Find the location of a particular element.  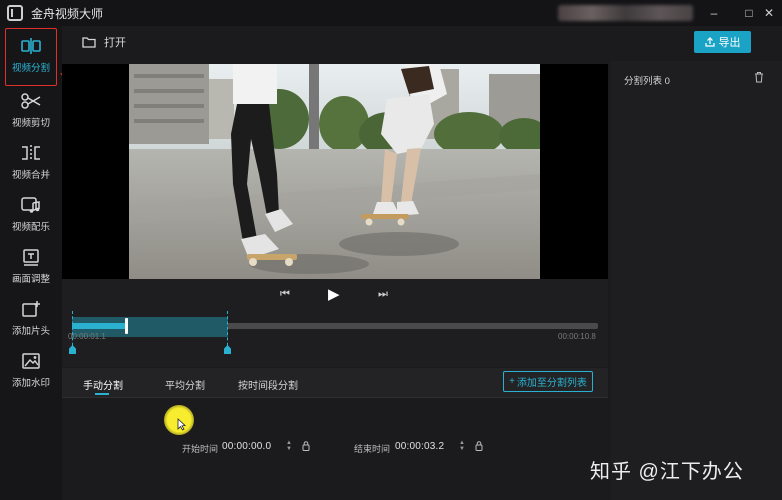

crop-icon is located at coordinates (31, 257).